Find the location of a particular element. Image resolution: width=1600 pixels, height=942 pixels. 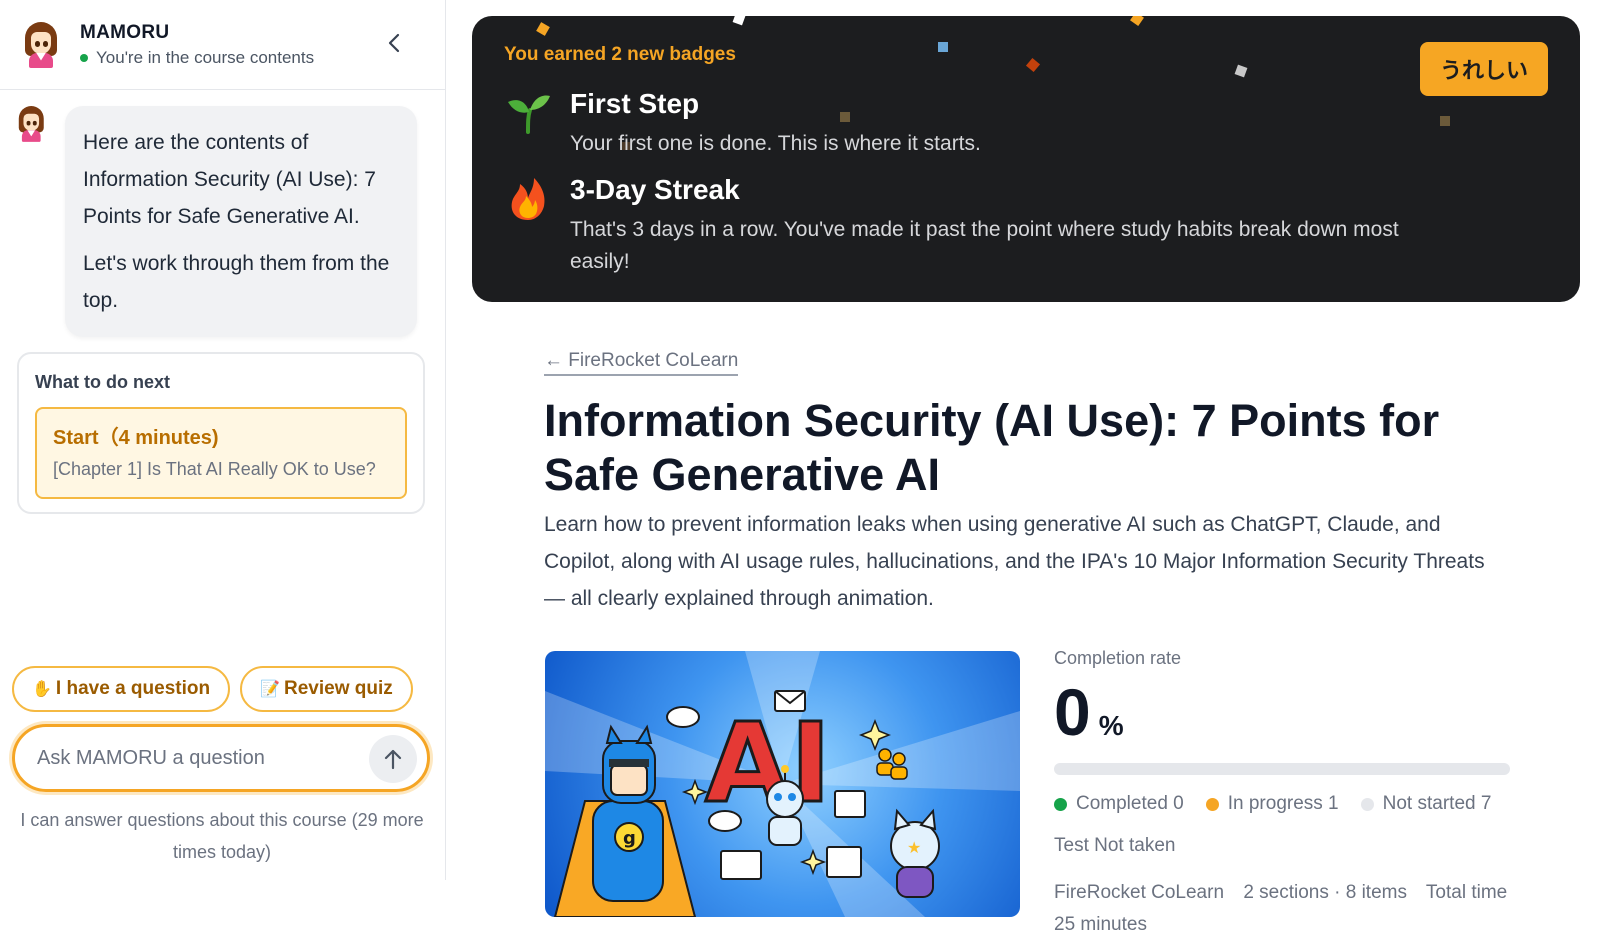

online-dot-icon is located at coordinates (84, 57).